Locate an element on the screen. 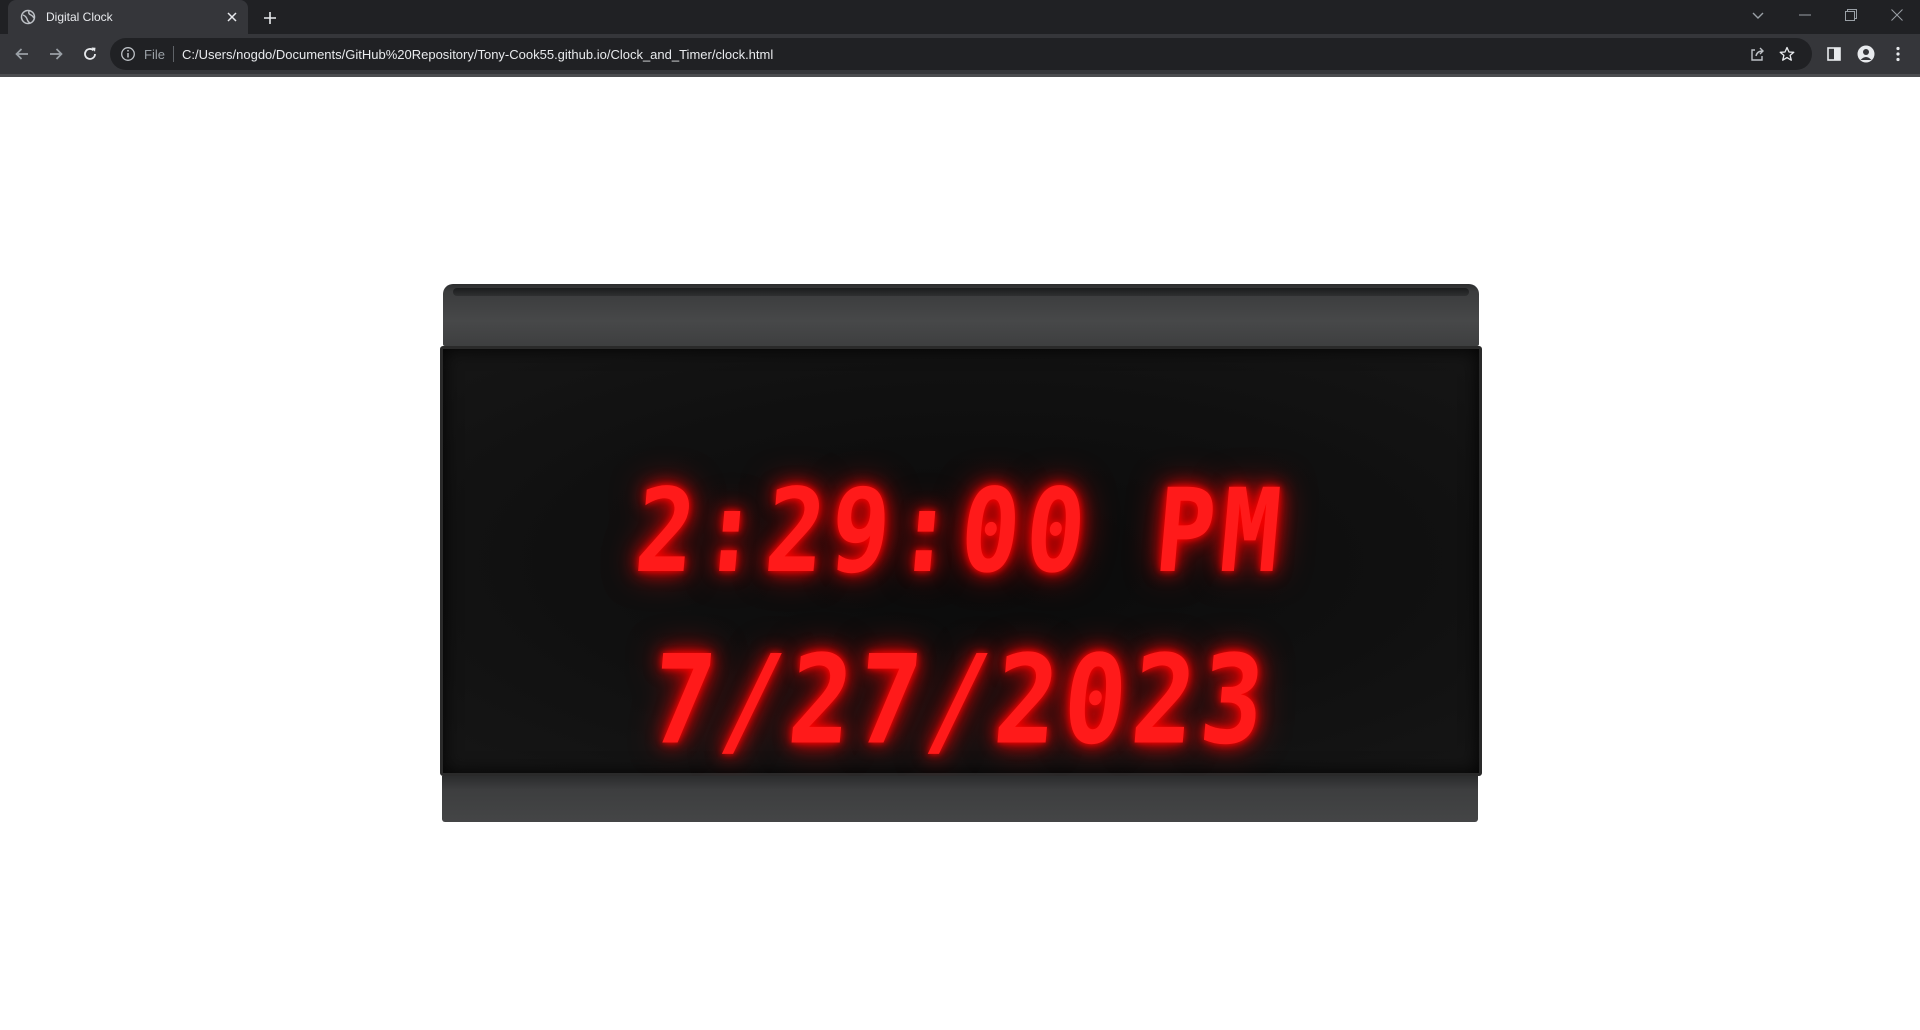 The height and width of the screenshot is (1030, 1920). plus-icon is located at coordinates (270, 18).